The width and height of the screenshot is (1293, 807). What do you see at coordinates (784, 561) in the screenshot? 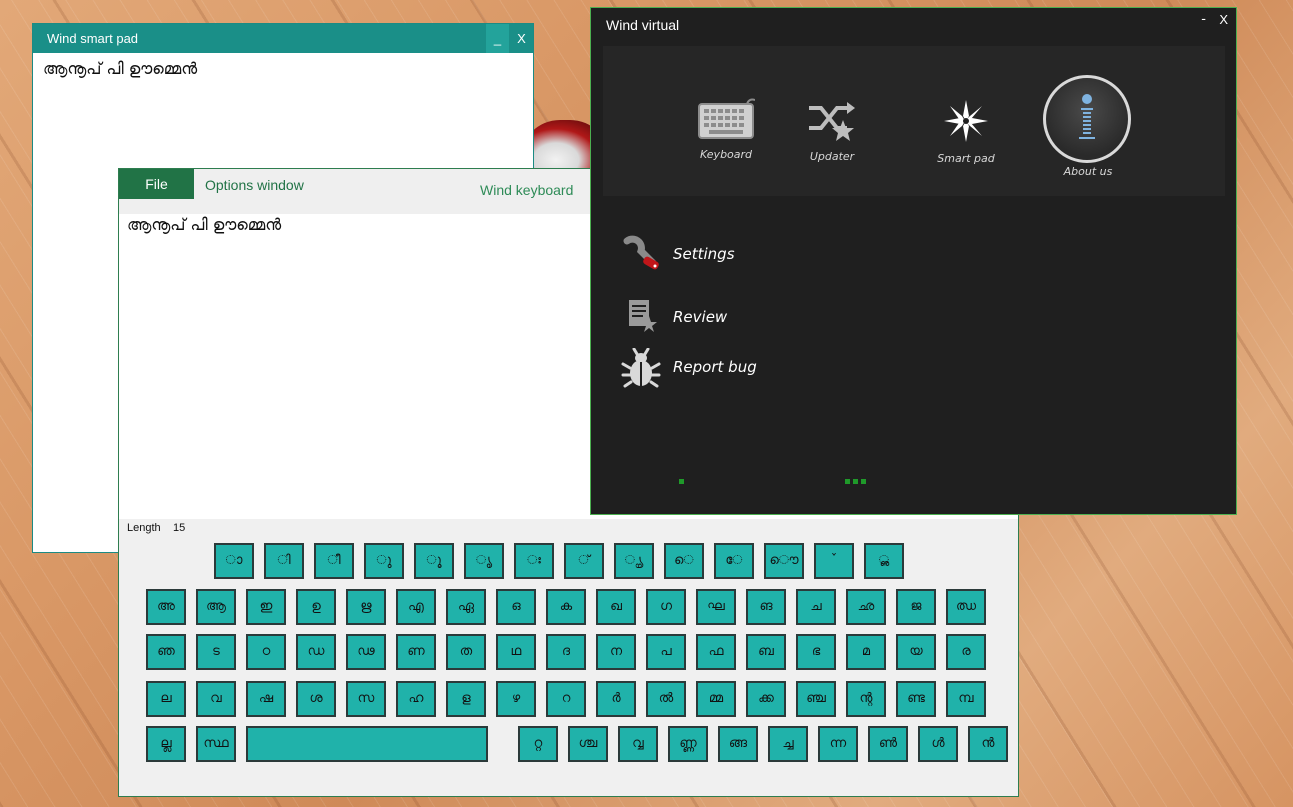
I see `keyboard-key: ൌ` at bounding box center [784, 561].